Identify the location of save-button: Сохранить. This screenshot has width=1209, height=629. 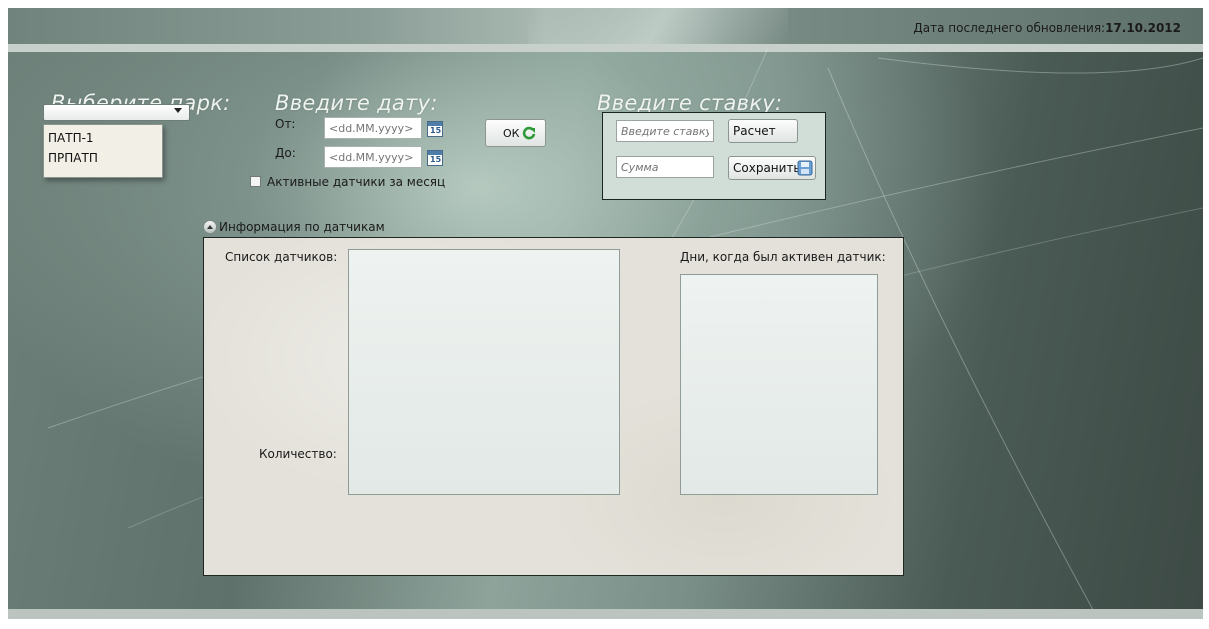
(772, 168).